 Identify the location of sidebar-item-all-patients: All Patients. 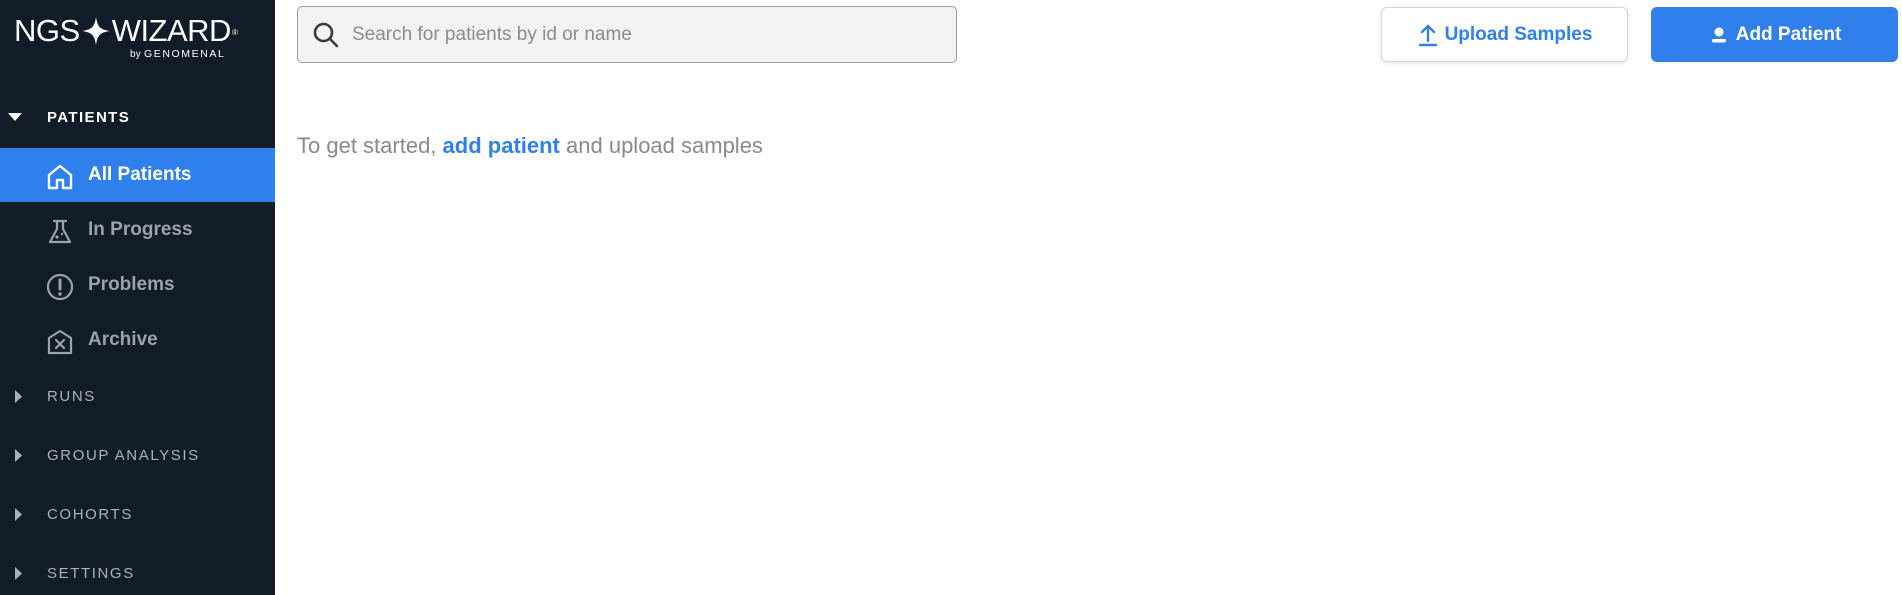
(137, 175).